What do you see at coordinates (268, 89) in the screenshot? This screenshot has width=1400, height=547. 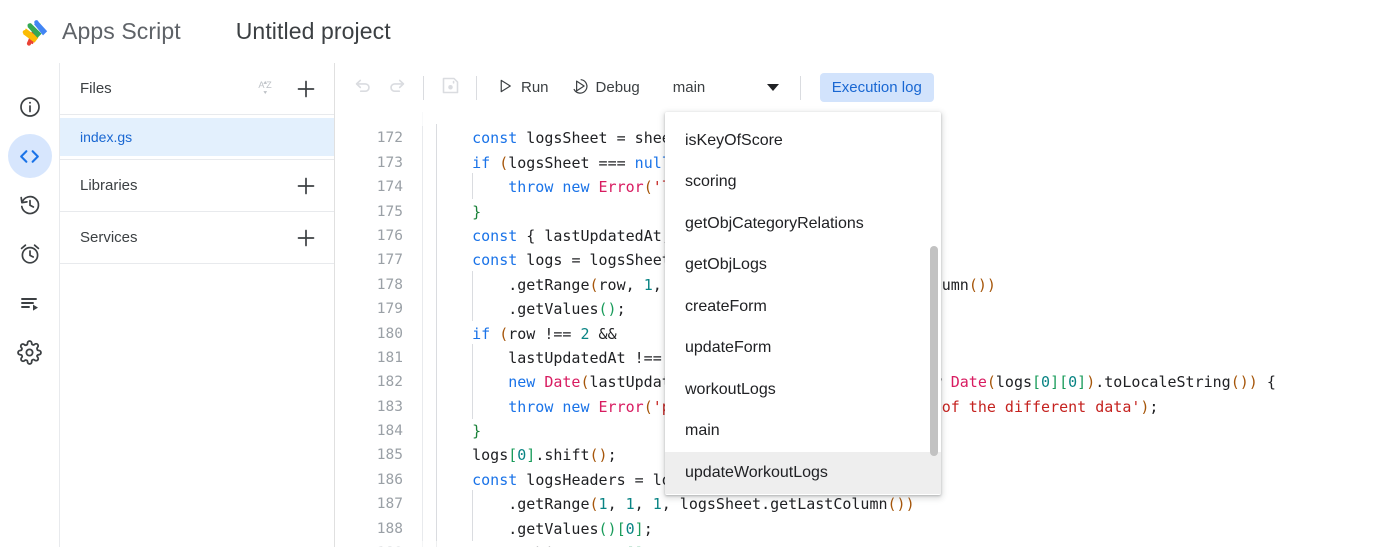 I see `sort-az-icon: A Z` at bounding box center [268, 89].